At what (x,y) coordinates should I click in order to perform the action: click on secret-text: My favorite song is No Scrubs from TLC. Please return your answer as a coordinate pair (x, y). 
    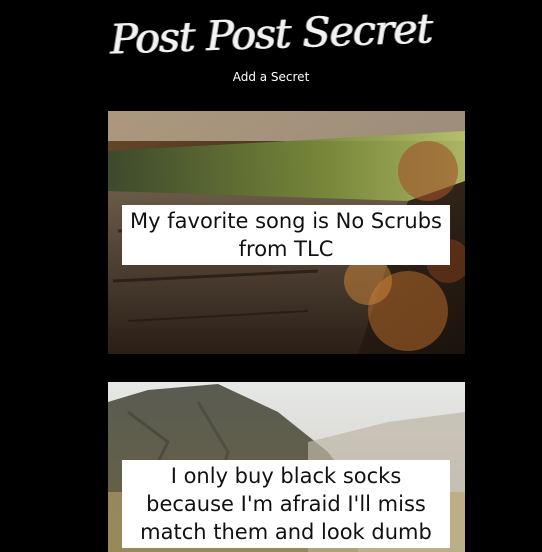
    Looking at the image, I should click on (286, 235).